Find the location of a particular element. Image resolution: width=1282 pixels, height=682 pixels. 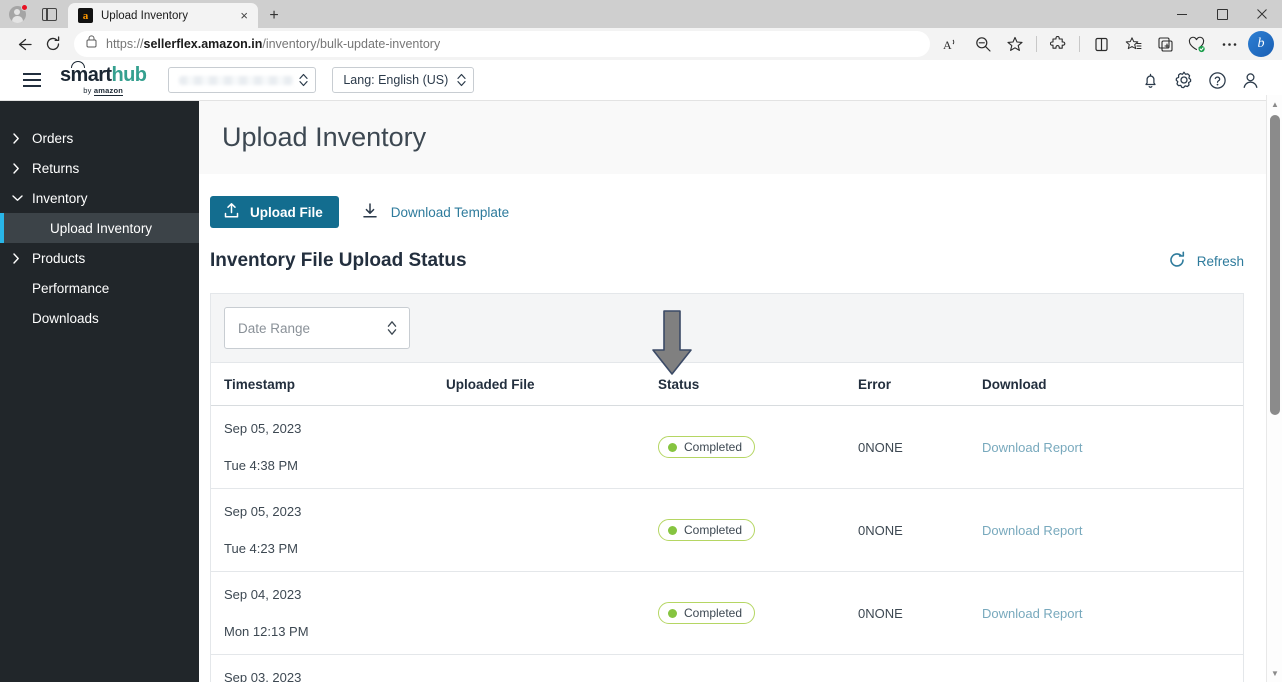

add-to-collection-icon is located at coordinates (1165, 44).